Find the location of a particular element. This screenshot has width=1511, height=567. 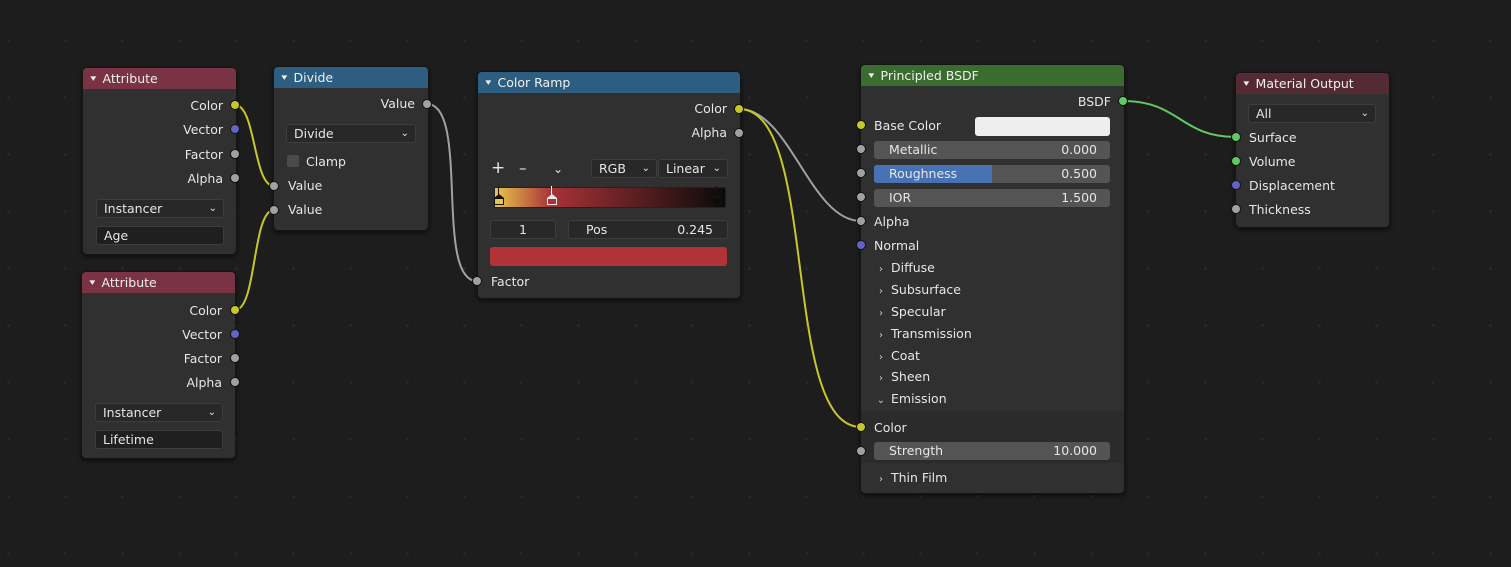

panel-emission: ⌄ Emission is located at coordinates (909, 399).